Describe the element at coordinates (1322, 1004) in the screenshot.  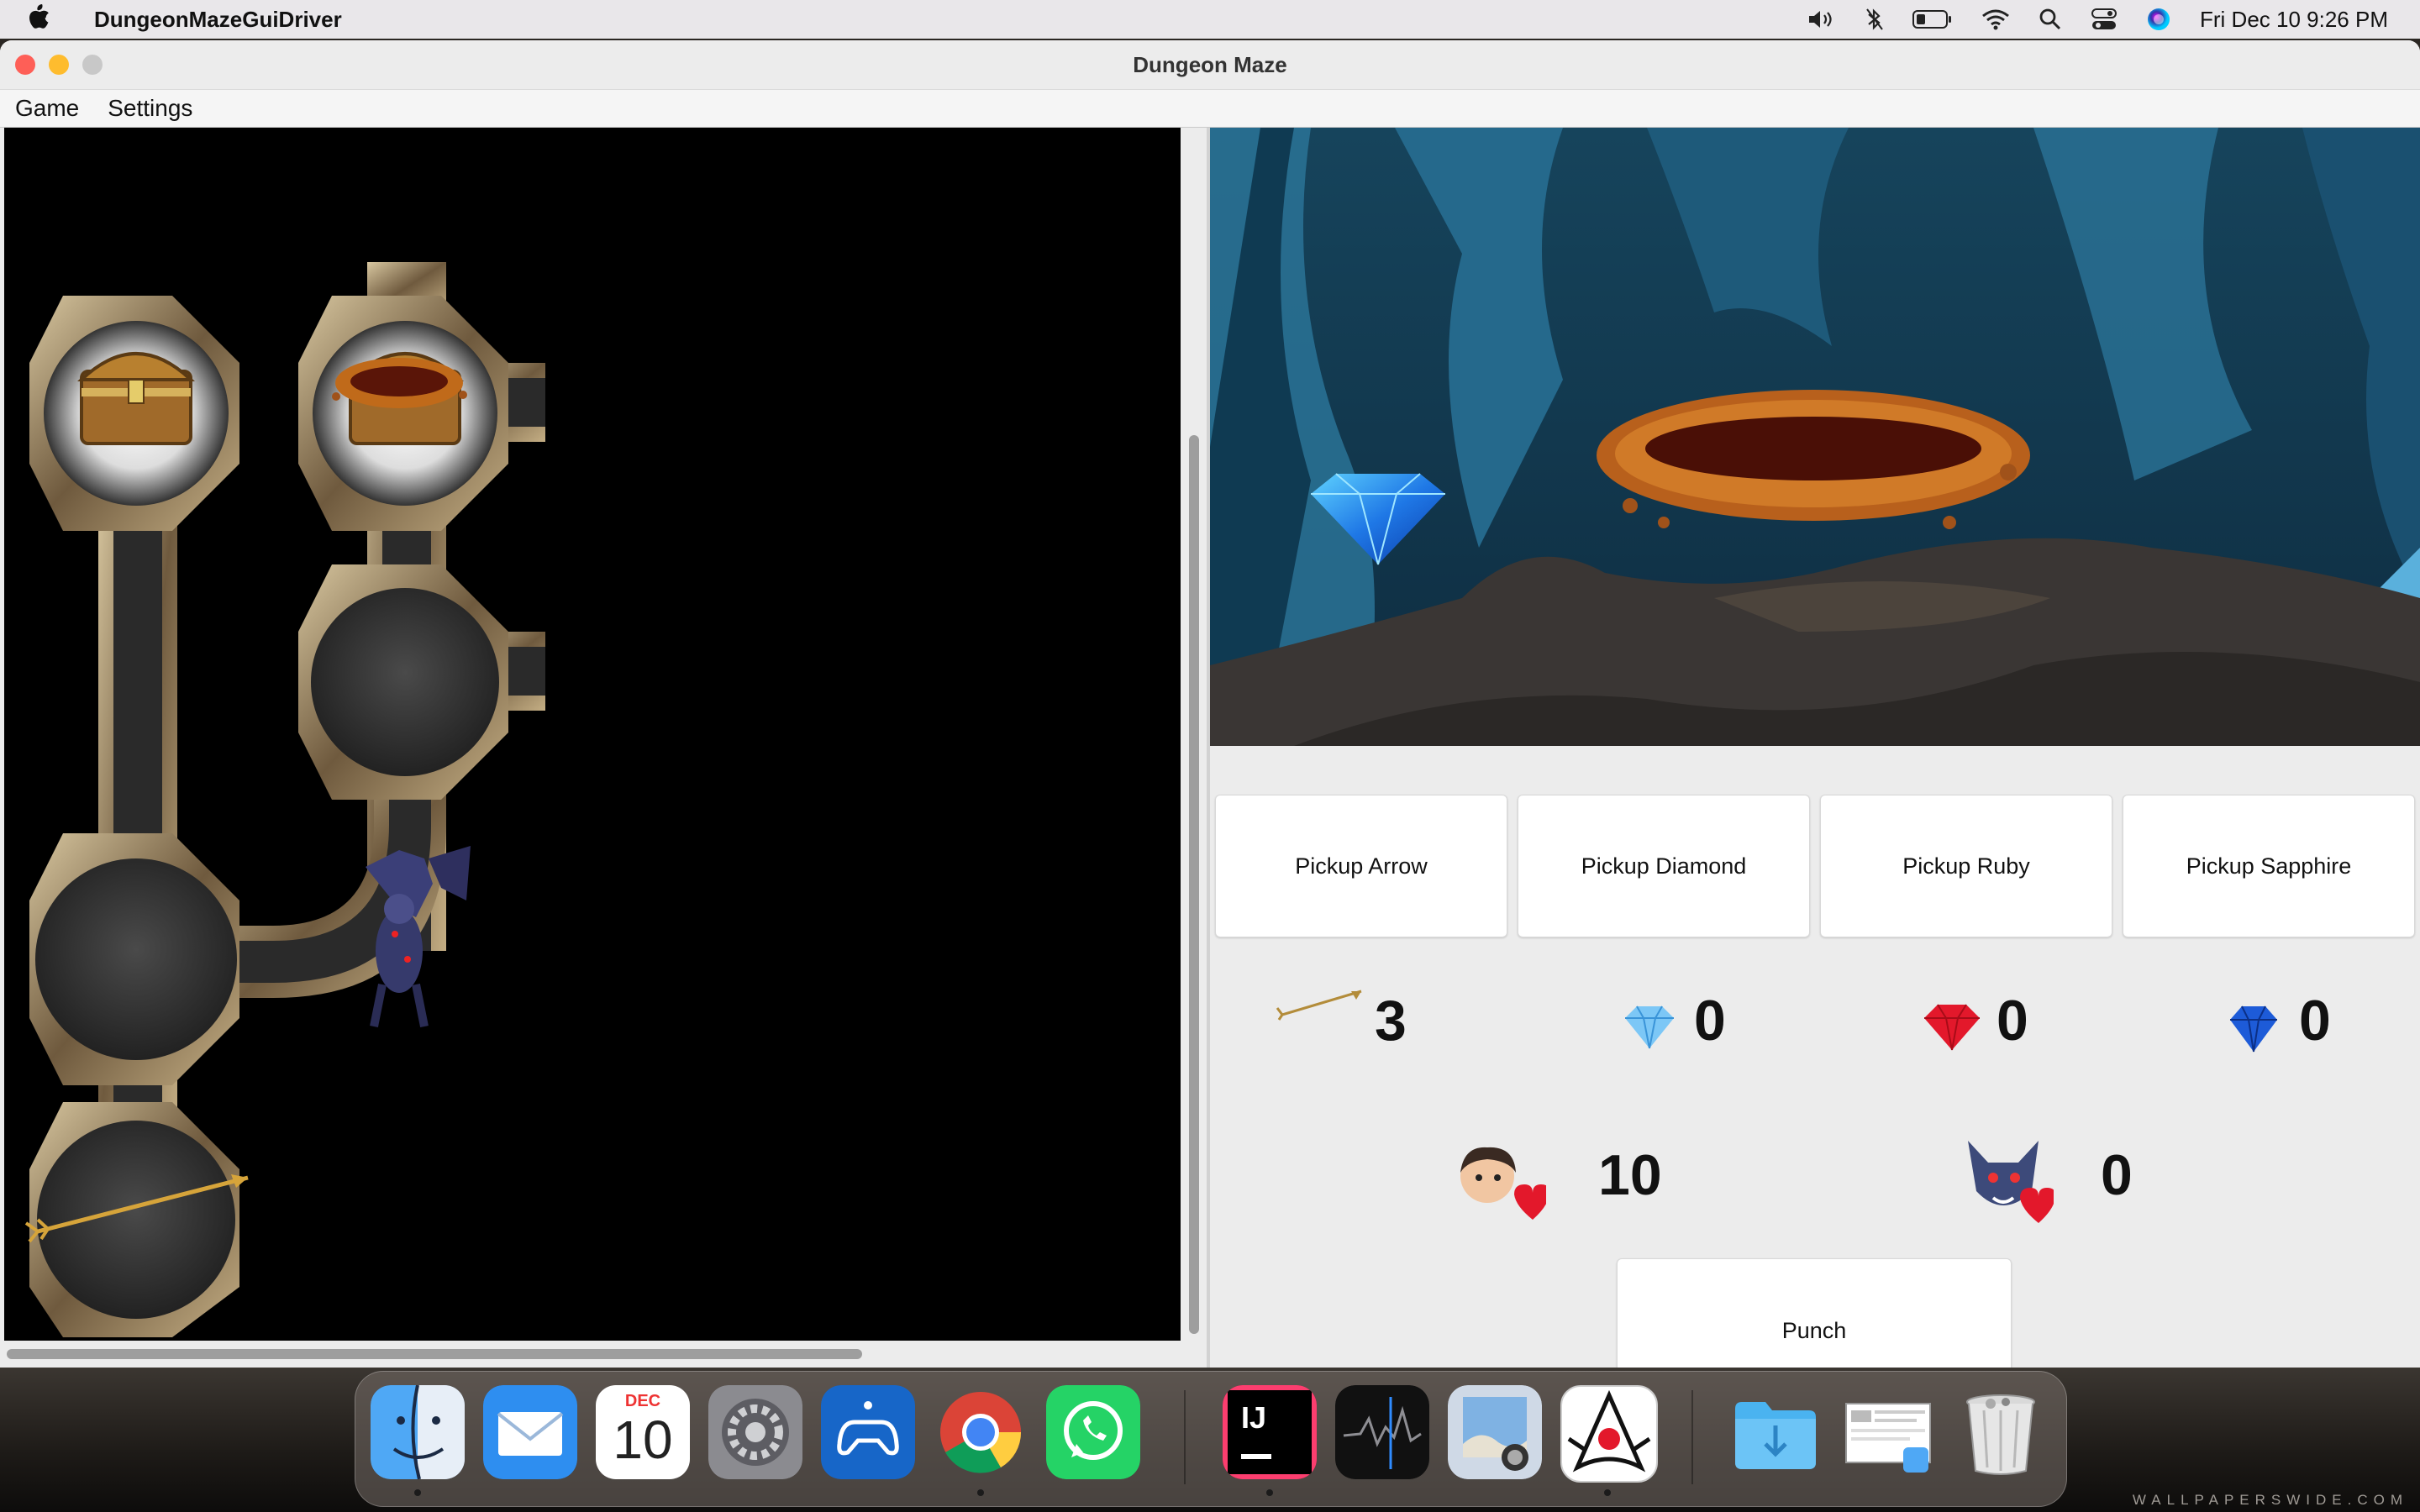
I see `arrow-icon` at that location.